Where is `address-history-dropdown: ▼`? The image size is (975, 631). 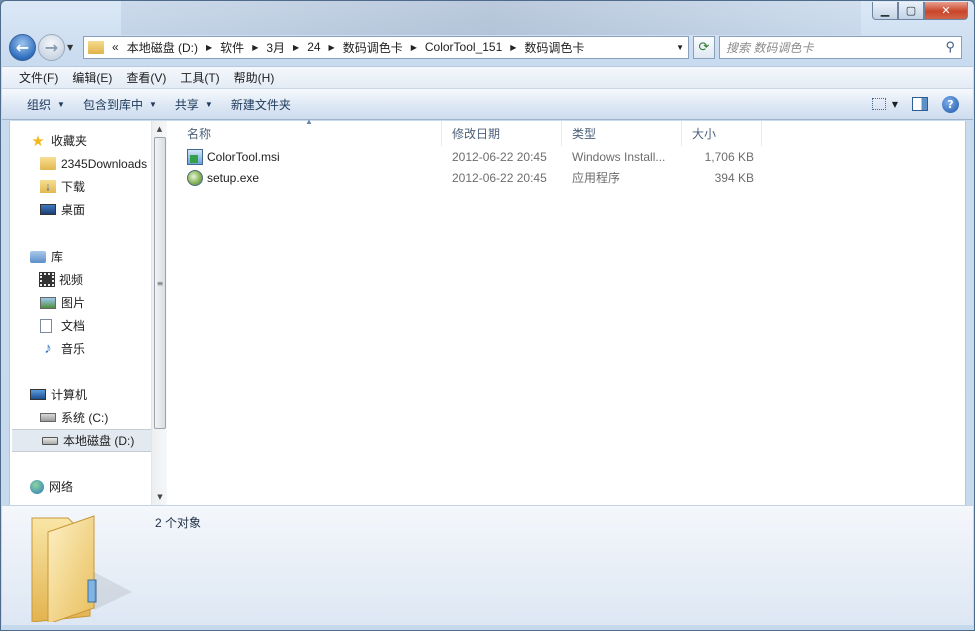 address-history-dropdown: ▼ is located at coordinates (682, 47).